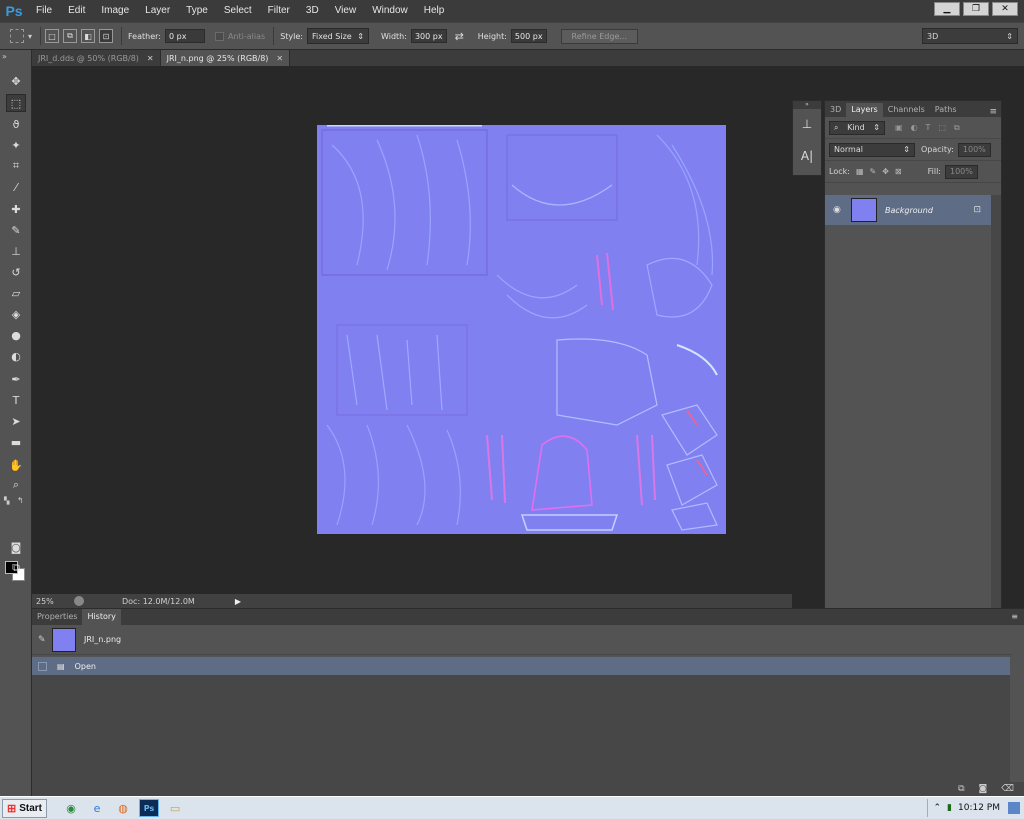 This screenshot has height=819, width=1024. What do you see at coordinates (42, 666) in the screenshot?
I see `history-source-checkbox` at bounding box center [42, 666].